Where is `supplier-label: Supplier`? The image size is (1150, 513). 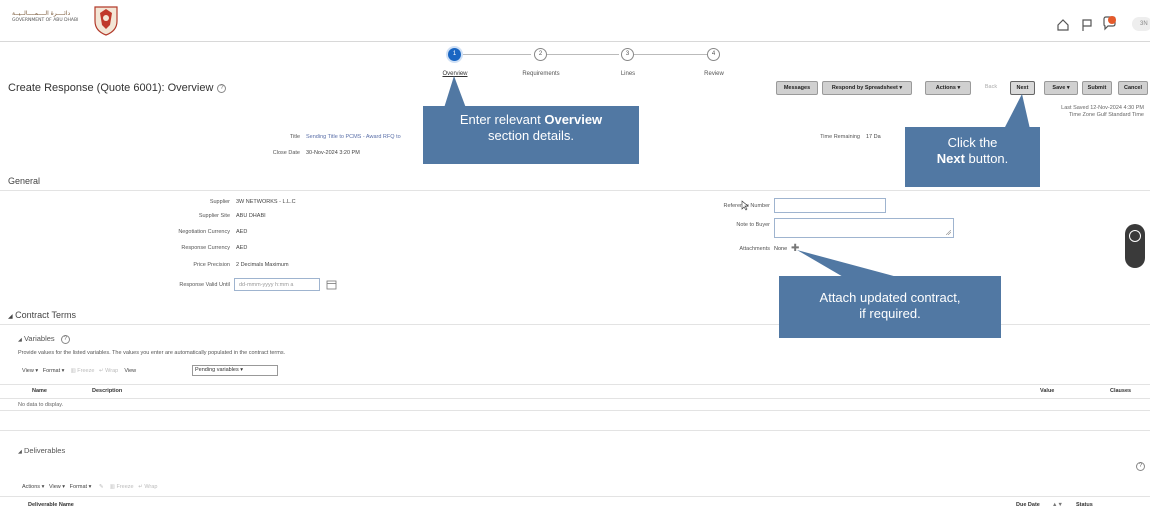
supplier-label: Supplier is located at coordinates (219, 202).